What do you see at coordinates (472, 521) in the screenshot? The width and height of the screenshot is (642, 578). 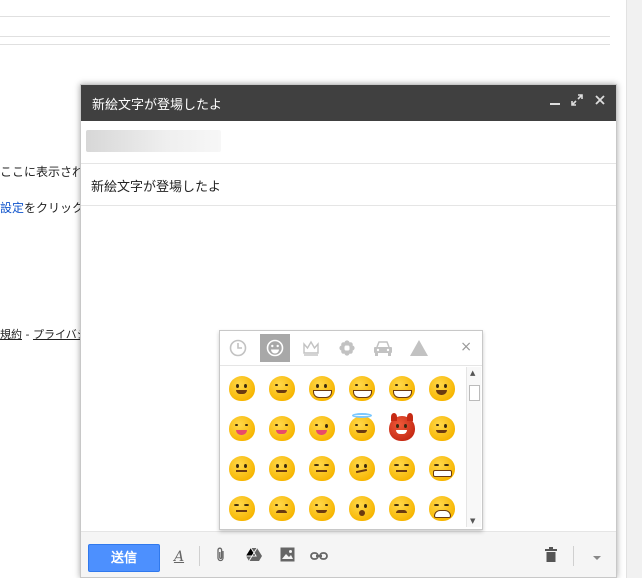 I see `scroll-down-arrow-icon: ▼` at bounding box center [472, 521].